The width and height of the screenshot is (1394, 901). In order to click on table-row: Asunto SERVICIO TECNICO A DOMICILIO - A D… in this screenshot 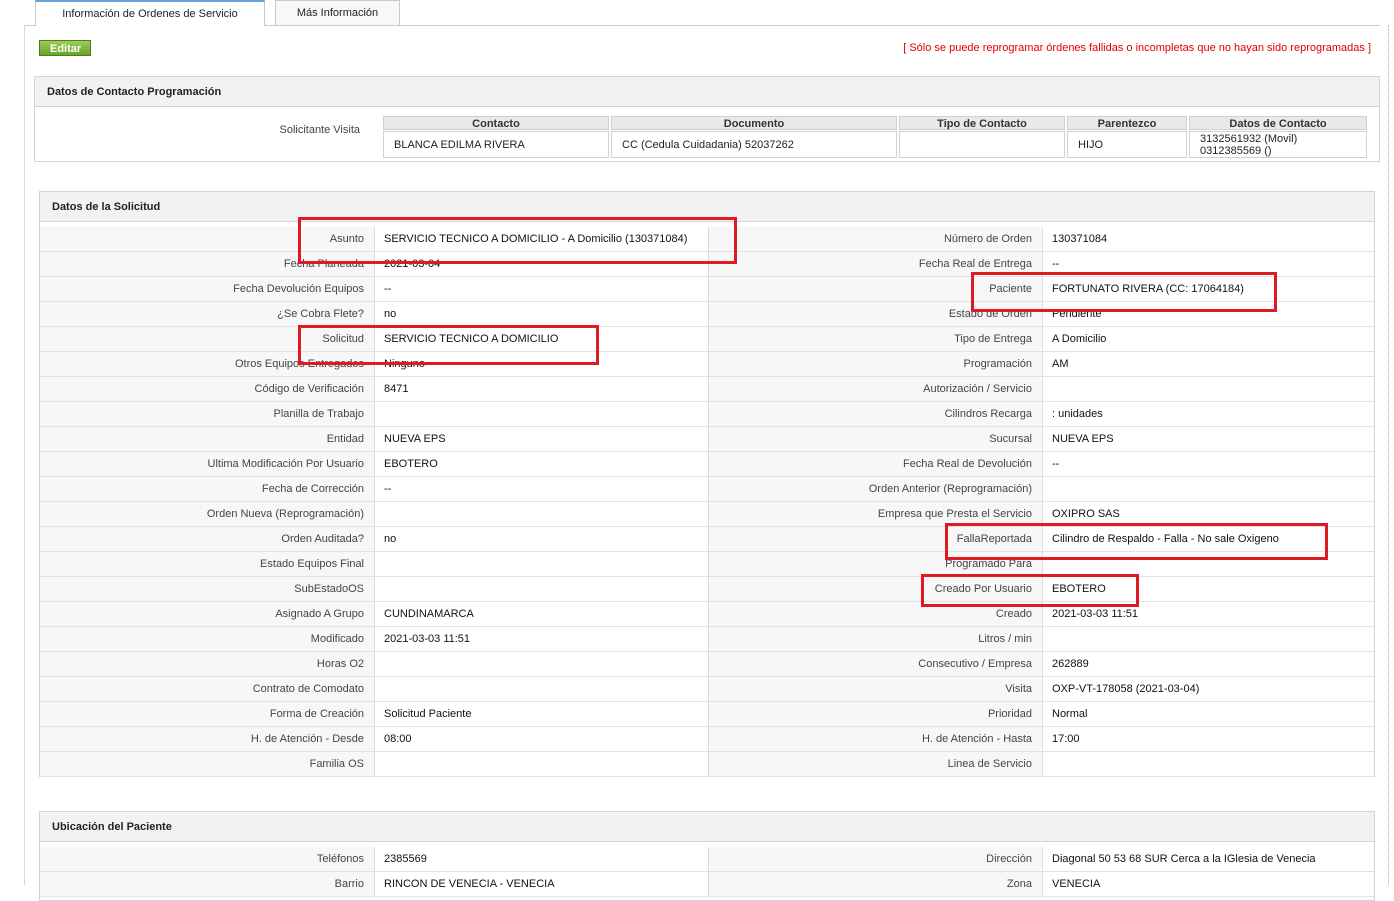, I will do `click(707, 239)`.